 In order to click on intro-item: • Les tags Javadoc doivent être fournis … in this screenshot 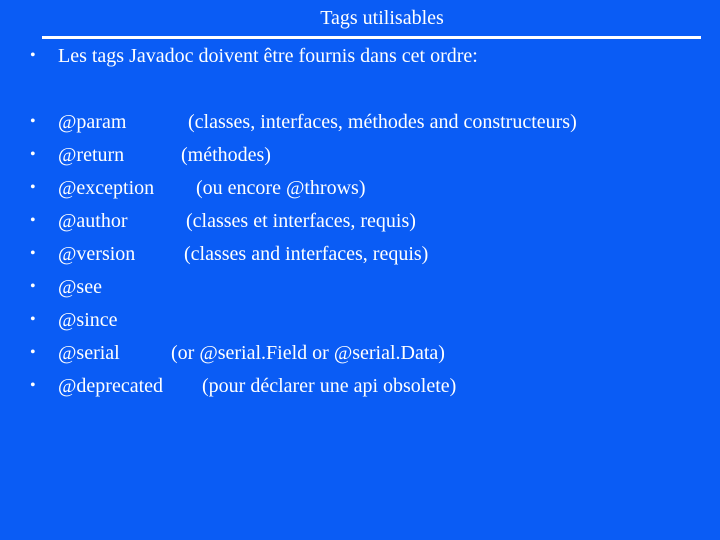, I will do `click(239, 80)`.